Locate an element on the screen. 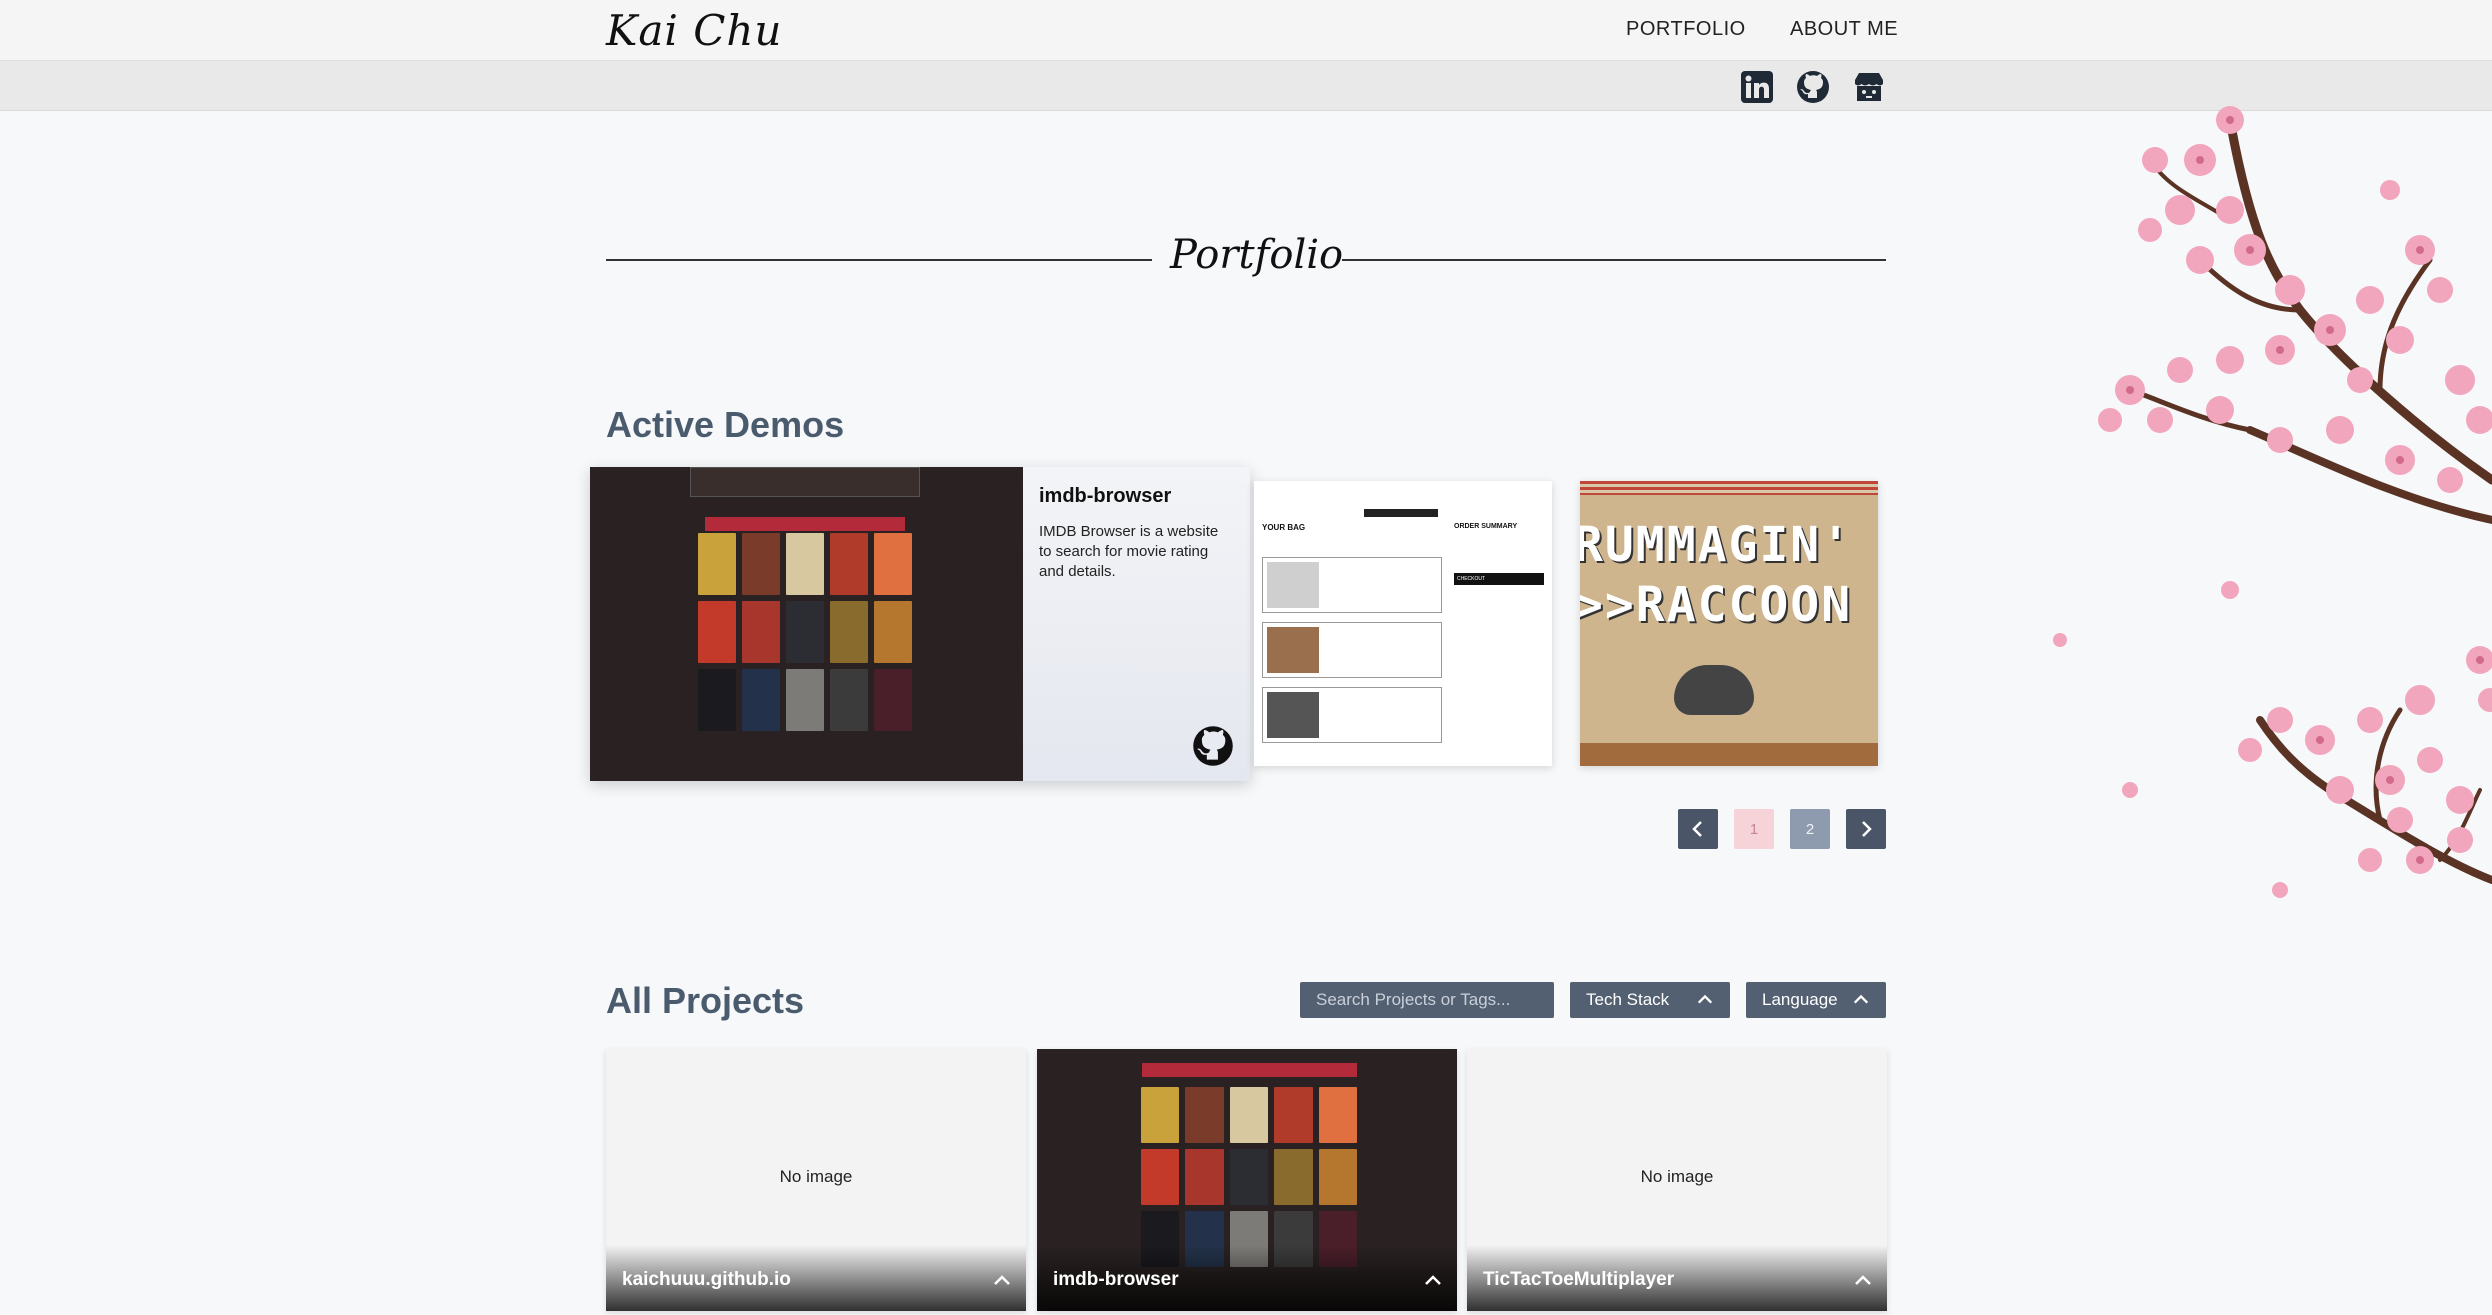 The image size is (2492, 1315). top-navbar: Kai Chu PORTFOLIO ABOUT ME is located at coordinates (1246, 30).